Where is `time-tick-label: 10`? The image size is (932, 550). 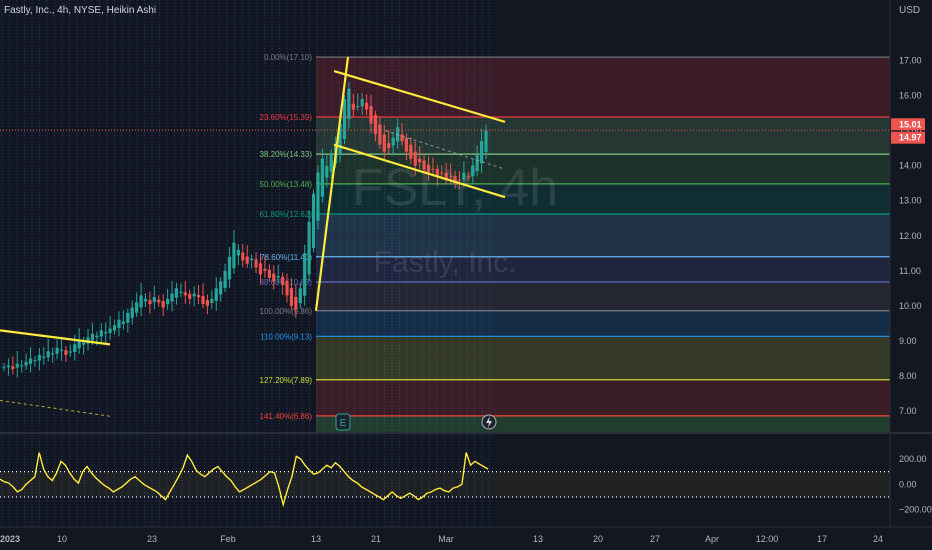
time-tick-label: 10 is located at coordinates (62, 539).